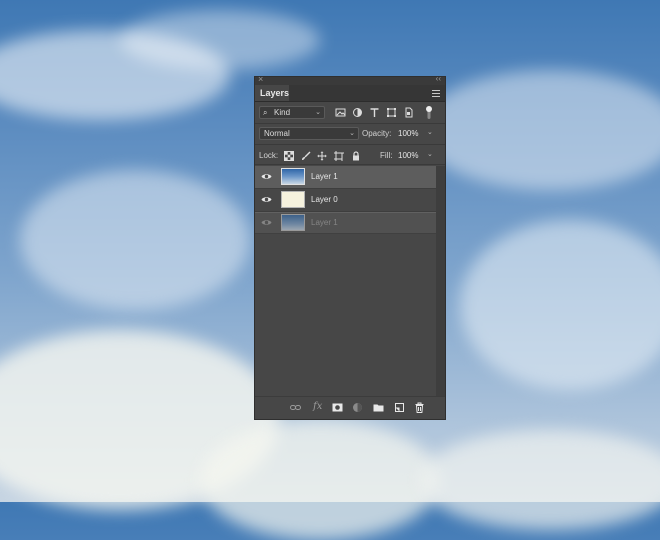  What do you see at coordinates (306, 156) in the screenshot?
I see `lock-image-pixels-icon` at bounding box center [306, 156].